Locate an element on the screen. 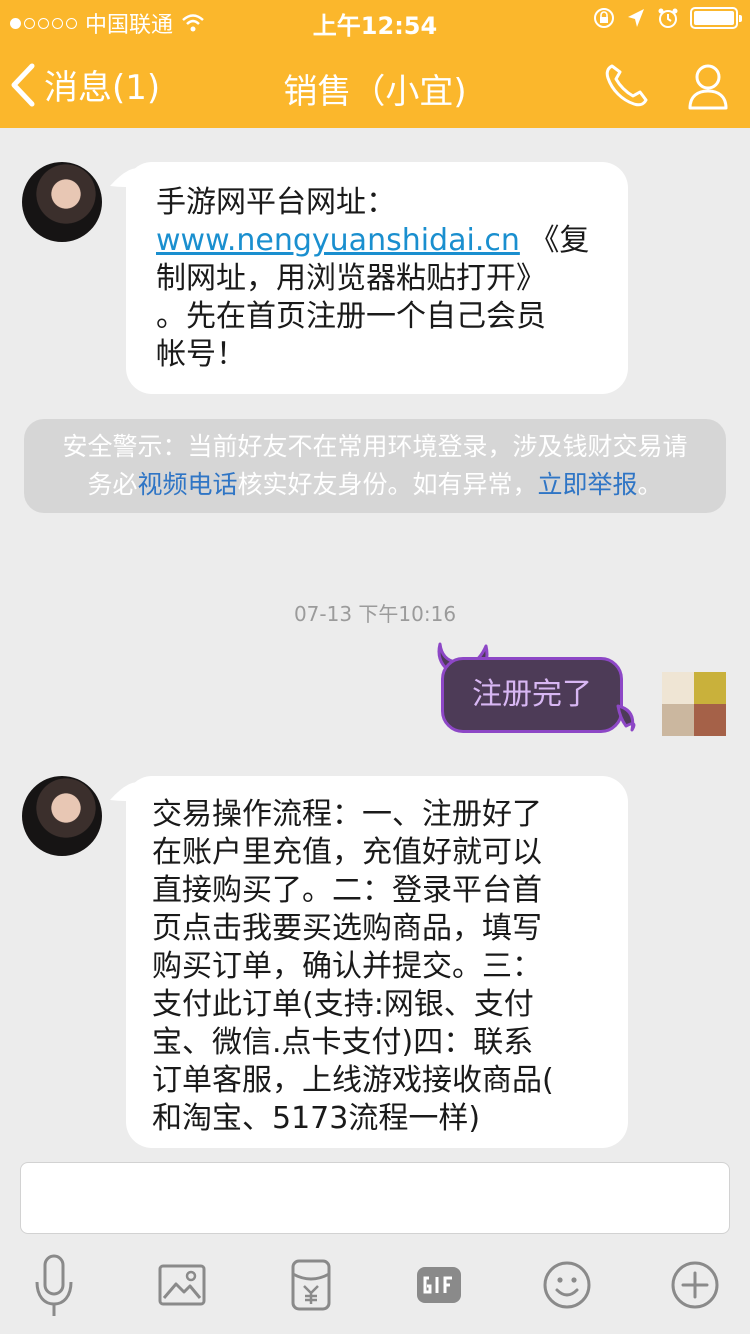 The width and height of the screenshot is (750, 1334). my-avatar is located at coordinates (694, 704).